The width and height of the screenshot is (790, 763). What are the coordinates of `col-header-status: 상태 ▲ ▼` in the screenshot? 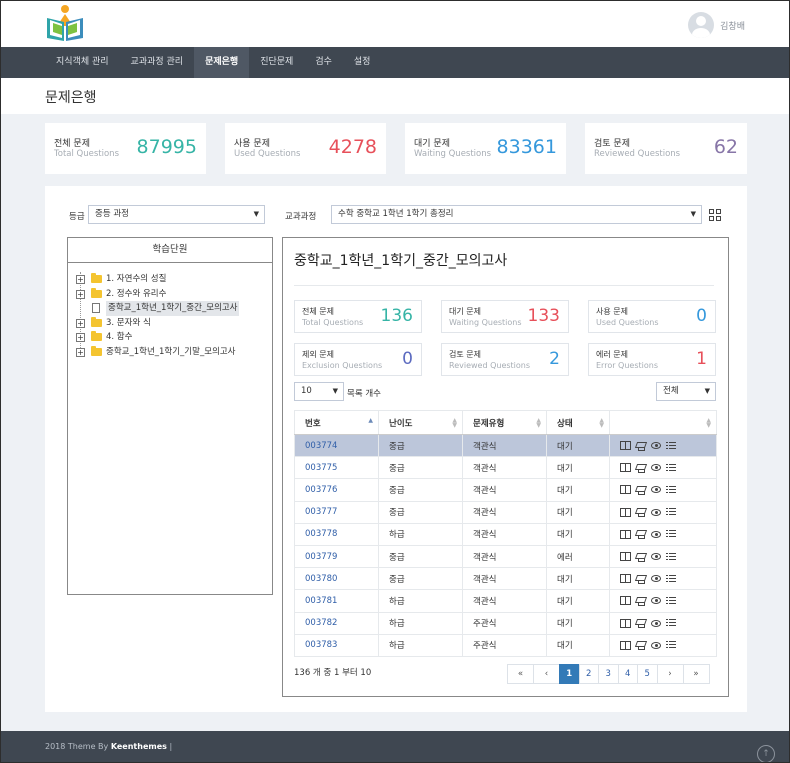 It's located at (578, 422).